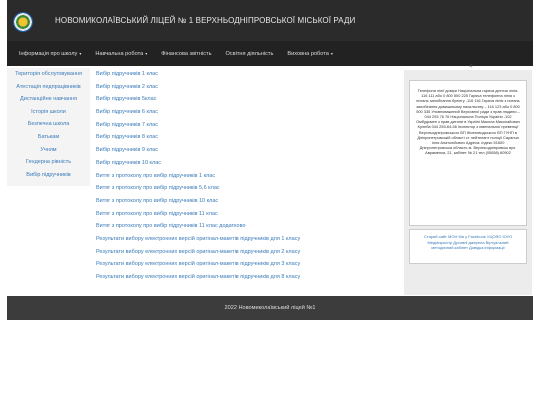  I want to click on nav-item-activity: Освітня діяльність, so click(249, 54).